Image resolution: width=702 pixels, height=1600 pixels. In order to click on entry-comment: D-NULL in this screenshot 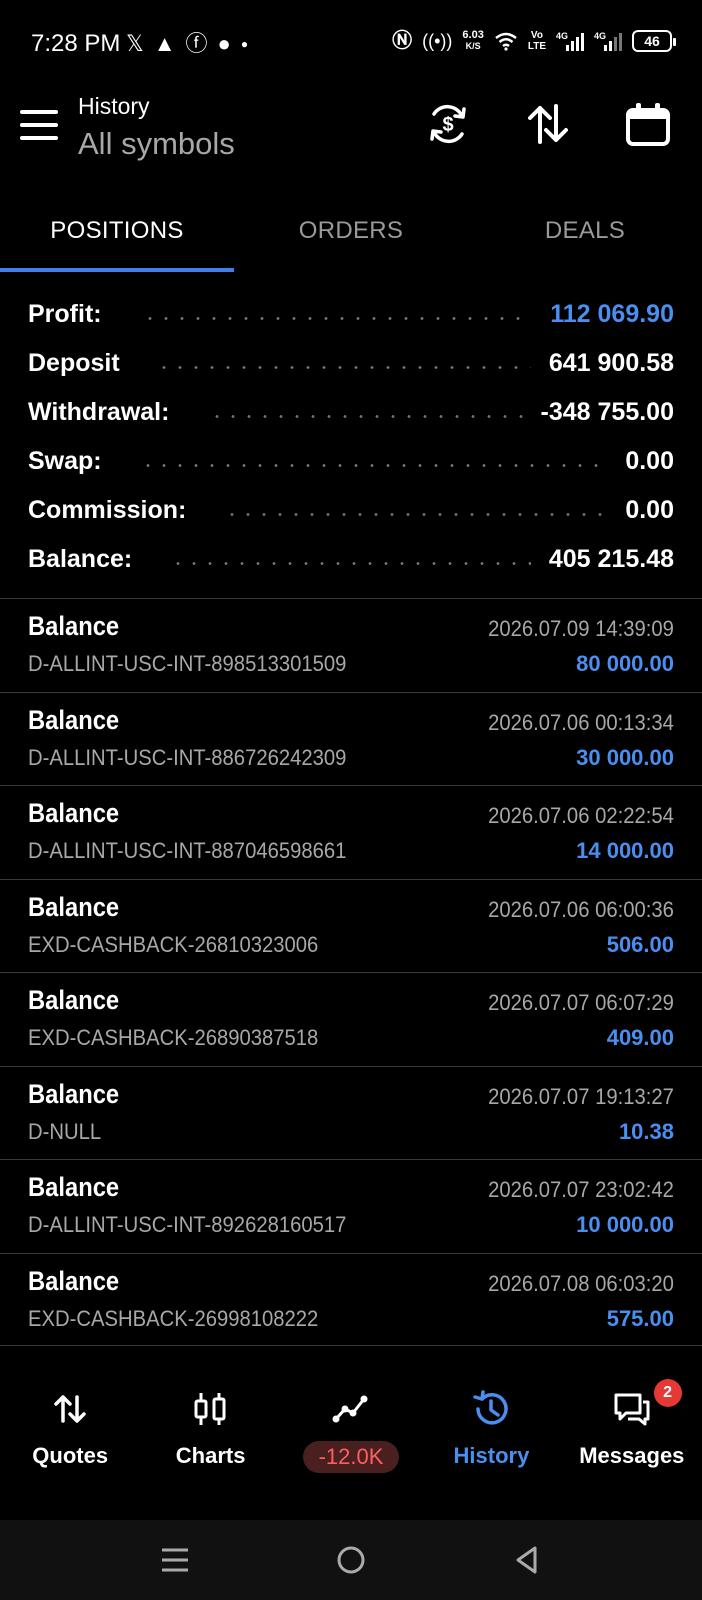, I will do `click(65, 1131)`.